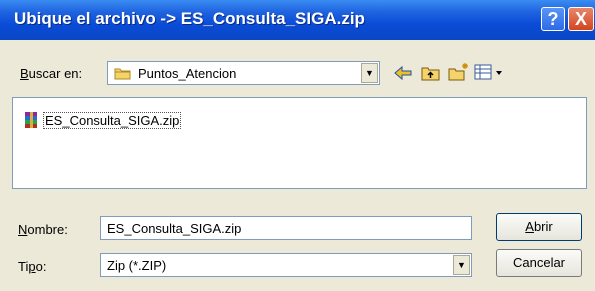  Describe the element at coordinates (459, 74) in the screenshot. I see `new-folder-icon` at that location.